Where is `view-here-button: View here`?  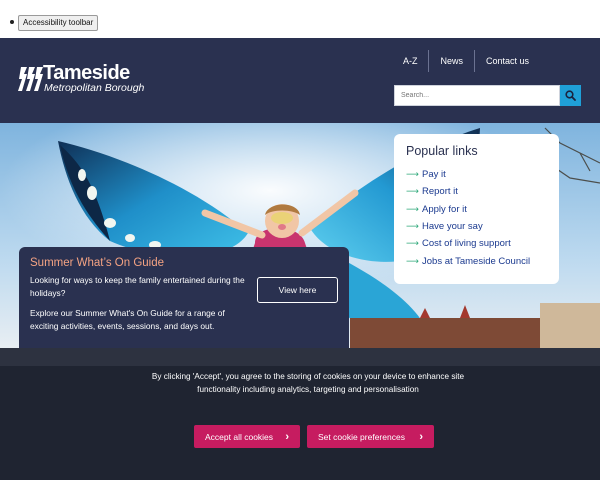 view-here-button: View here is located at coordinates (297, 290).